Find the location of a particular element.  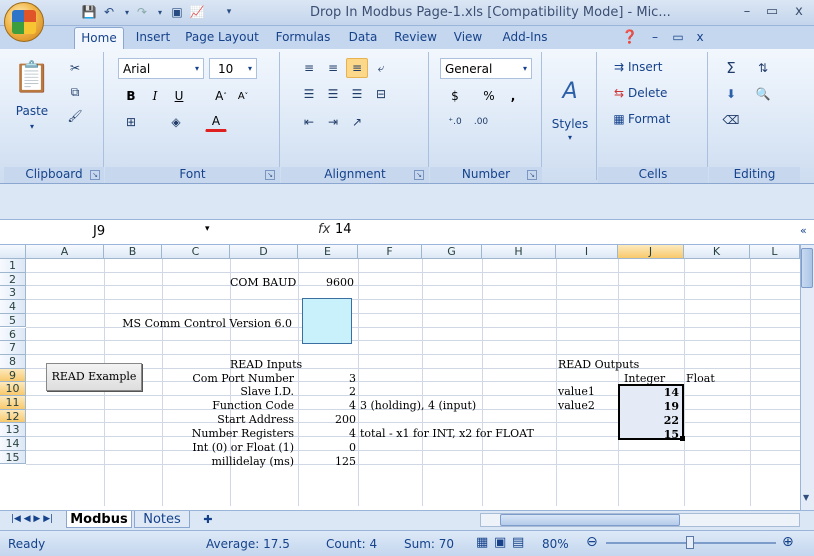

zoom-in-icon: ⊕ is located at coordinates (788, 542).